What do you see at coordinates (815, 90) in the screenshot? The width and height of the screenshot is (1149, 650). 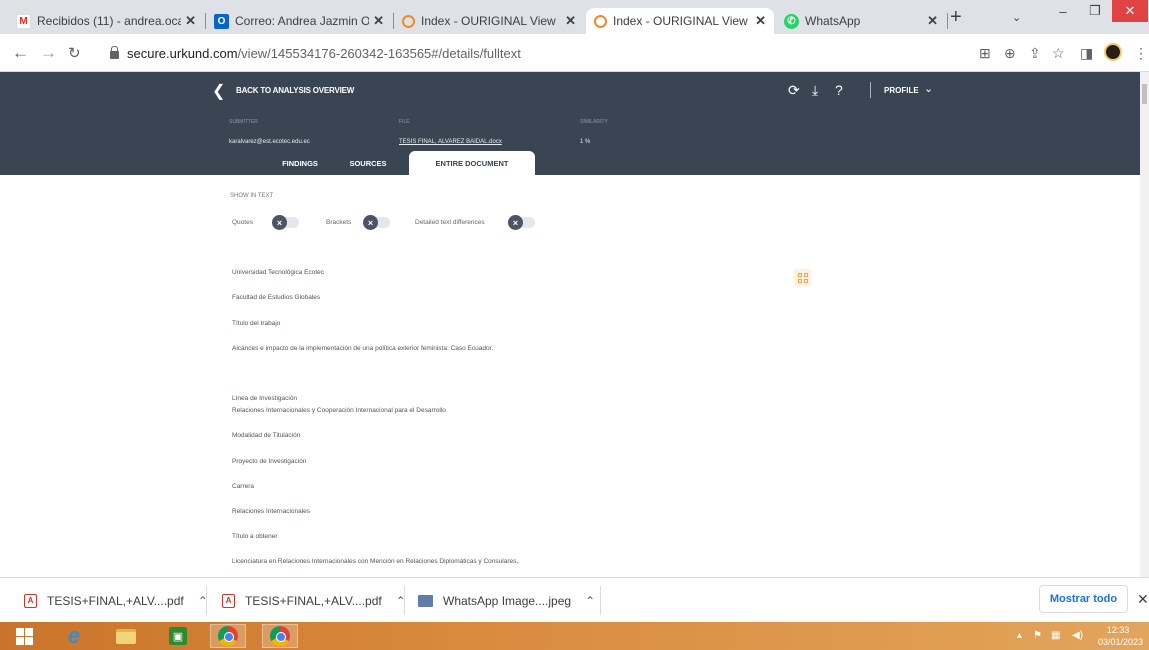 I see `download-icon: ⤓` at bounding box center [815, 90].